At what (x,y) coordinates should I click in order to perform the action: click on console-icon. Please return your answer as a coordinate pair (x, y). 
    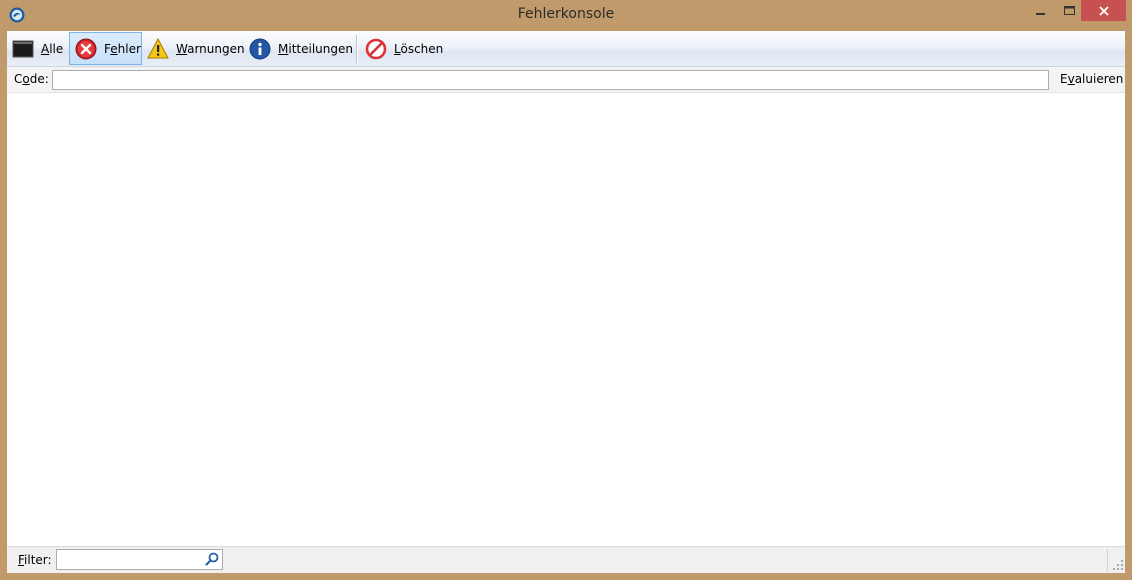
    Looking at the image, I should click on (23, 48).